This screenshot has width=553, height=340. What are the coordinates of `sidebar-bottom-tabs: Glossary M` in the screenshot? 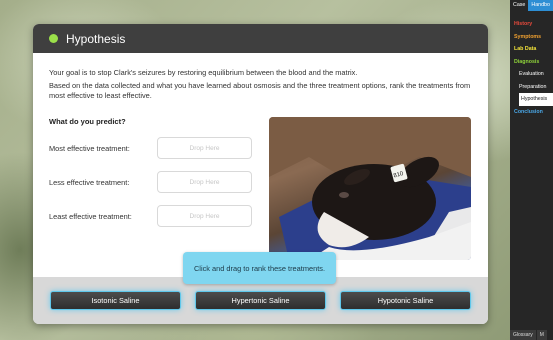 It's located at (529, 335).